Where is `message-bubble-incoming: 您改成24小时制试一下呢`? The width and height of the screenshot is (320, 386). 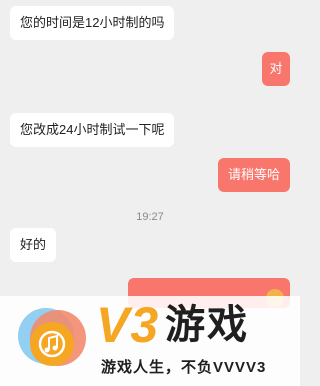 message-bubble-incoming: 您改成24小时制试一下呢 is located at coordinates (92, 130).